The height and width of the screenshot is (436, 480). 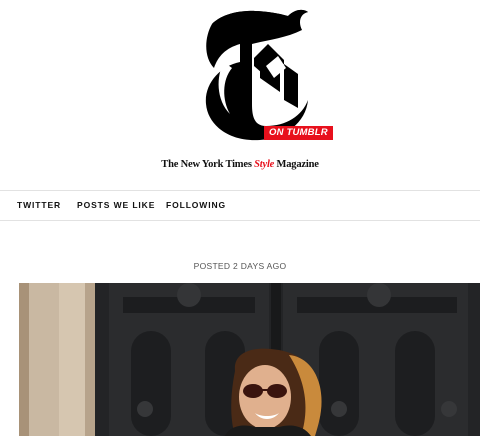 I want to click on masthead-part1: The New York Times, so click(x=208, y=164).